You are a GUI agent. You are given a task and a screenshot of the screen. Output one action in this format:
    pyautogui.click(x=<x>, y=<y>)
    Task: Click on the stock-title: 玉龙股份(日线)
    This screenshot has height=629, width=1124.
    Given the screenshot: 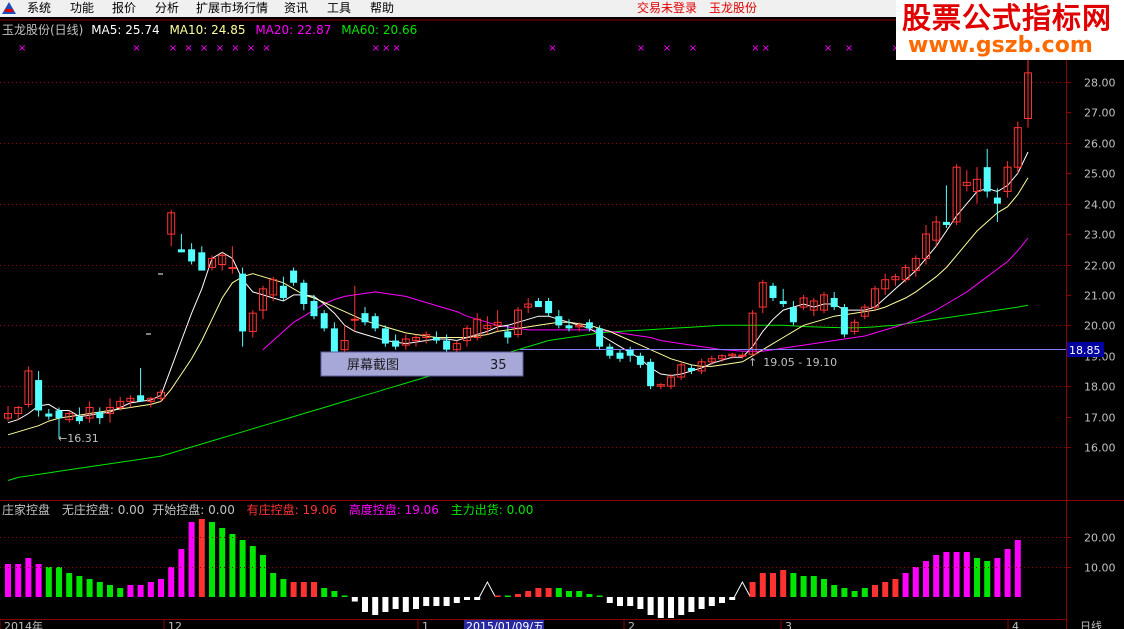 What is the action you would take?
    pyautogui.click(x=42, y=30)
    